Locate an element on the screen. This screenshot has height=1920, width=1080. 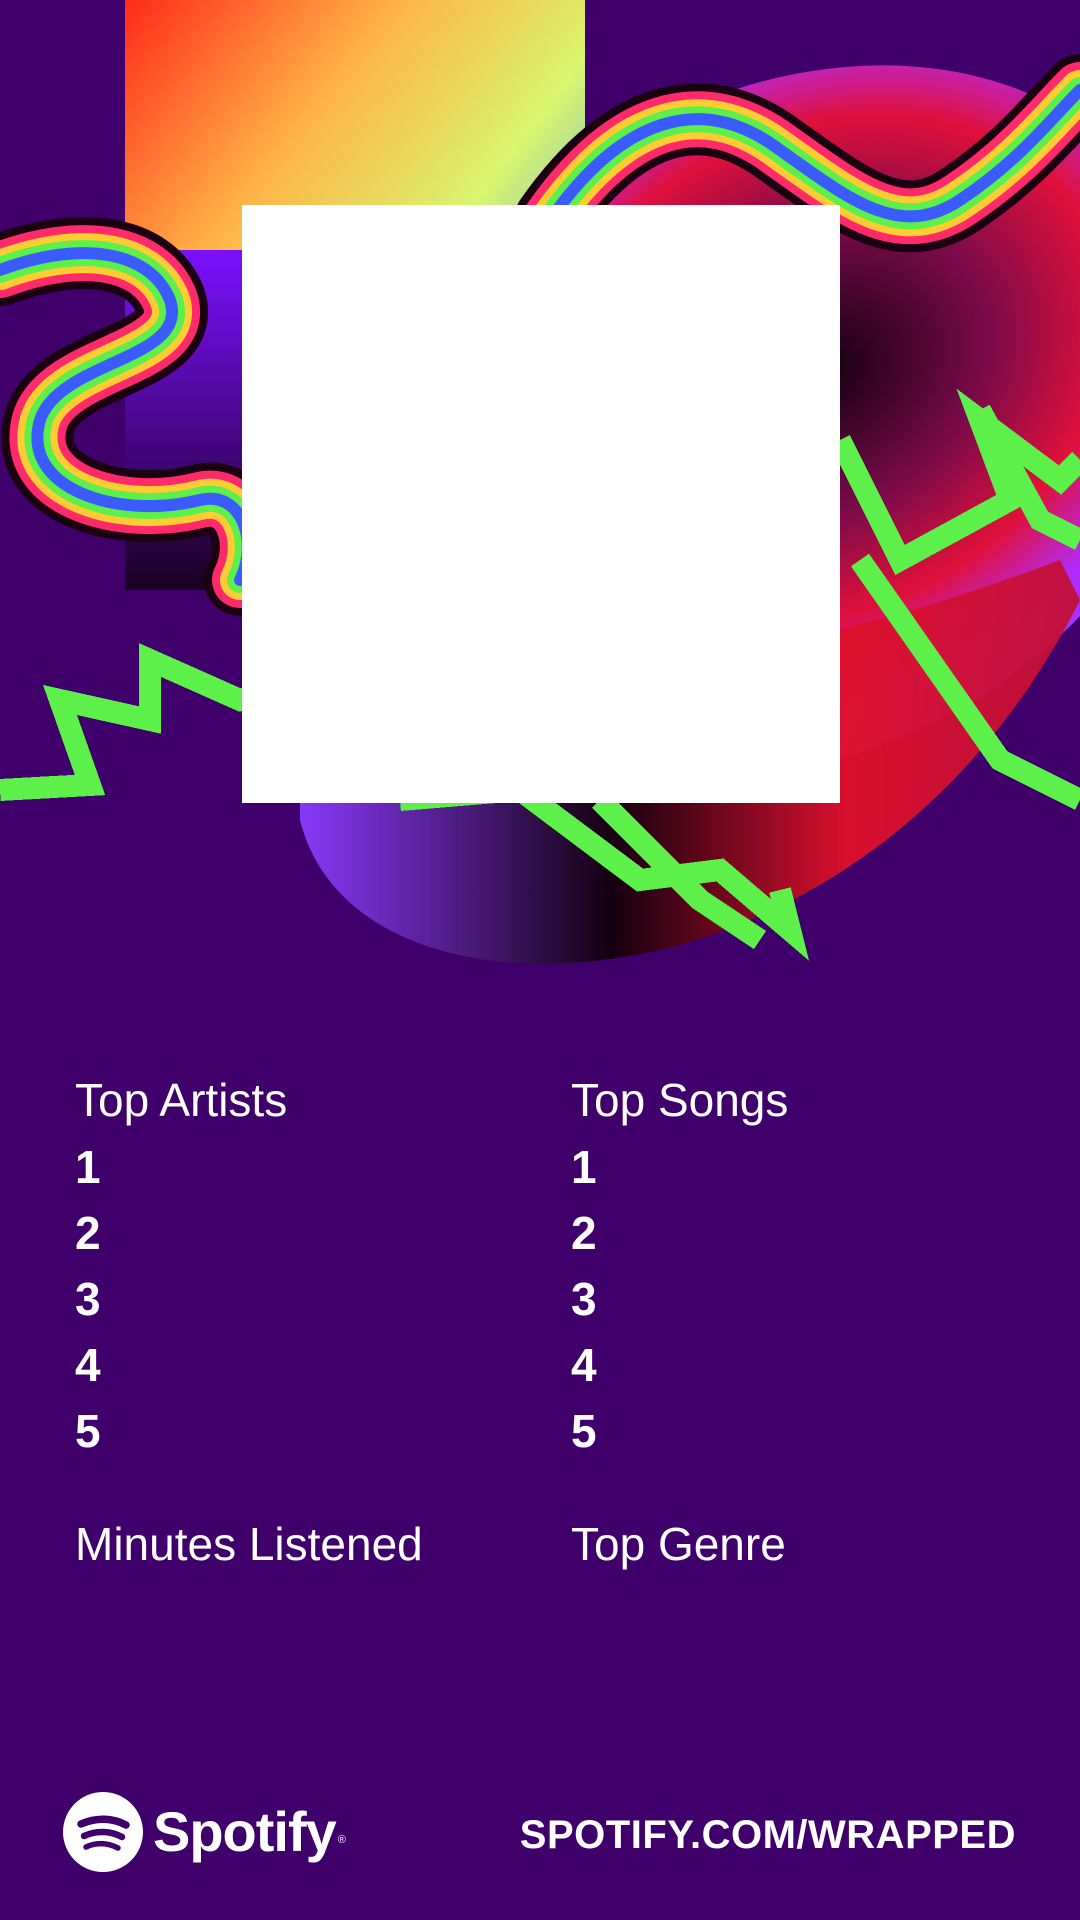
top-songs-rank-3: 3 is located at coordinates (584, 1299).